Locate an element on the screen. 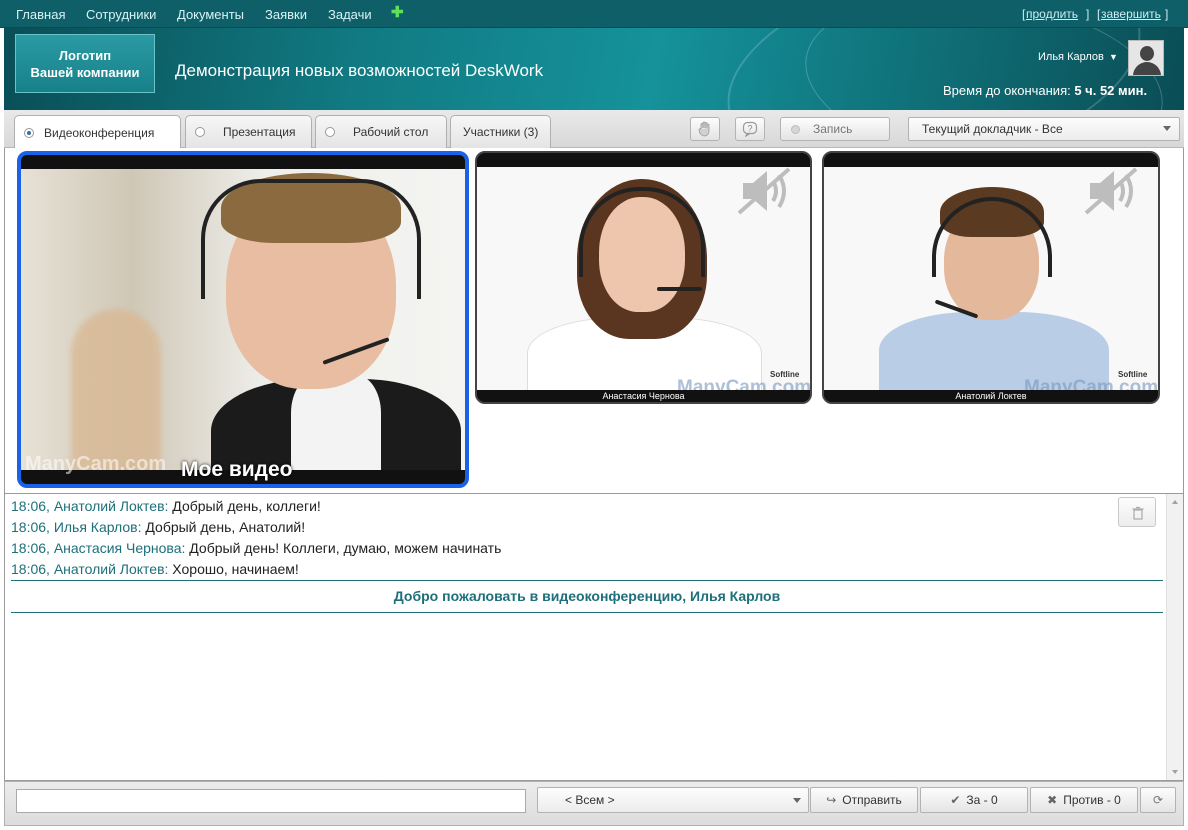  avatar-body is located at coordinates (1147, 68).